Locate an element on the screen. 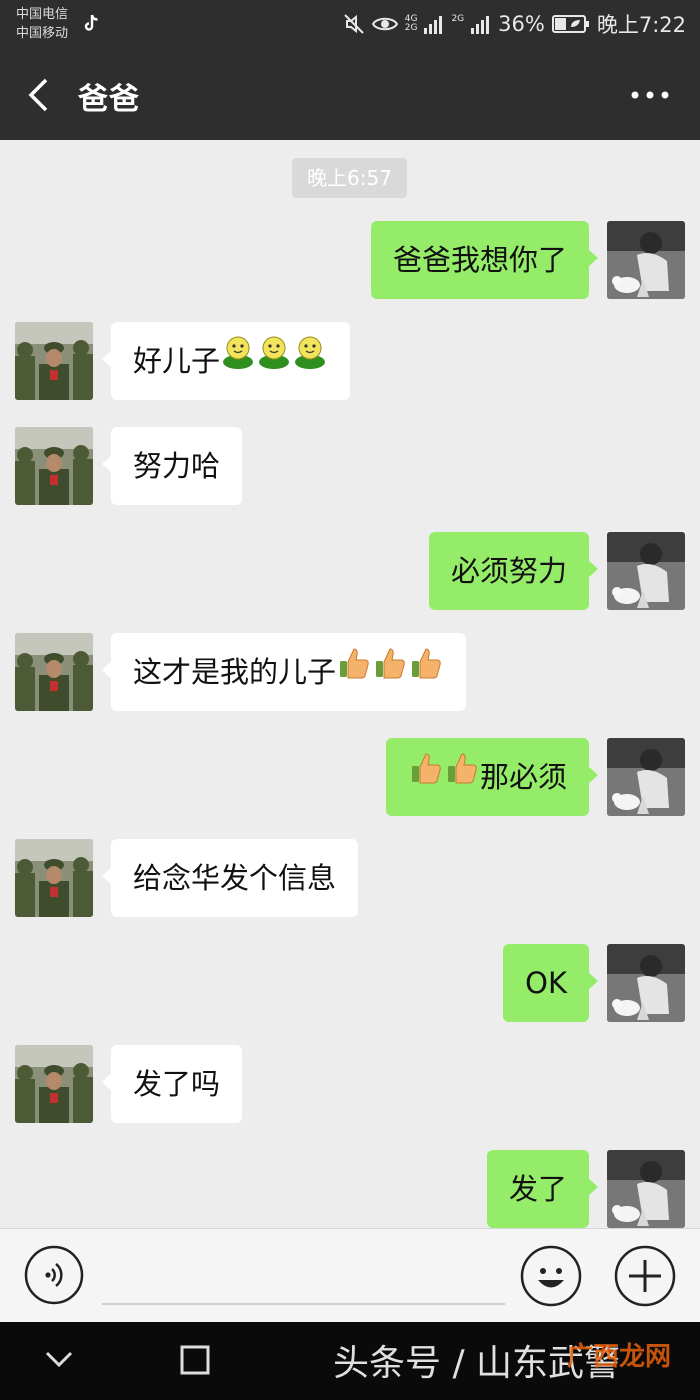 The image size is (700, 1400). message-bubble: 好儿子 is located at coordinates (226, 360).